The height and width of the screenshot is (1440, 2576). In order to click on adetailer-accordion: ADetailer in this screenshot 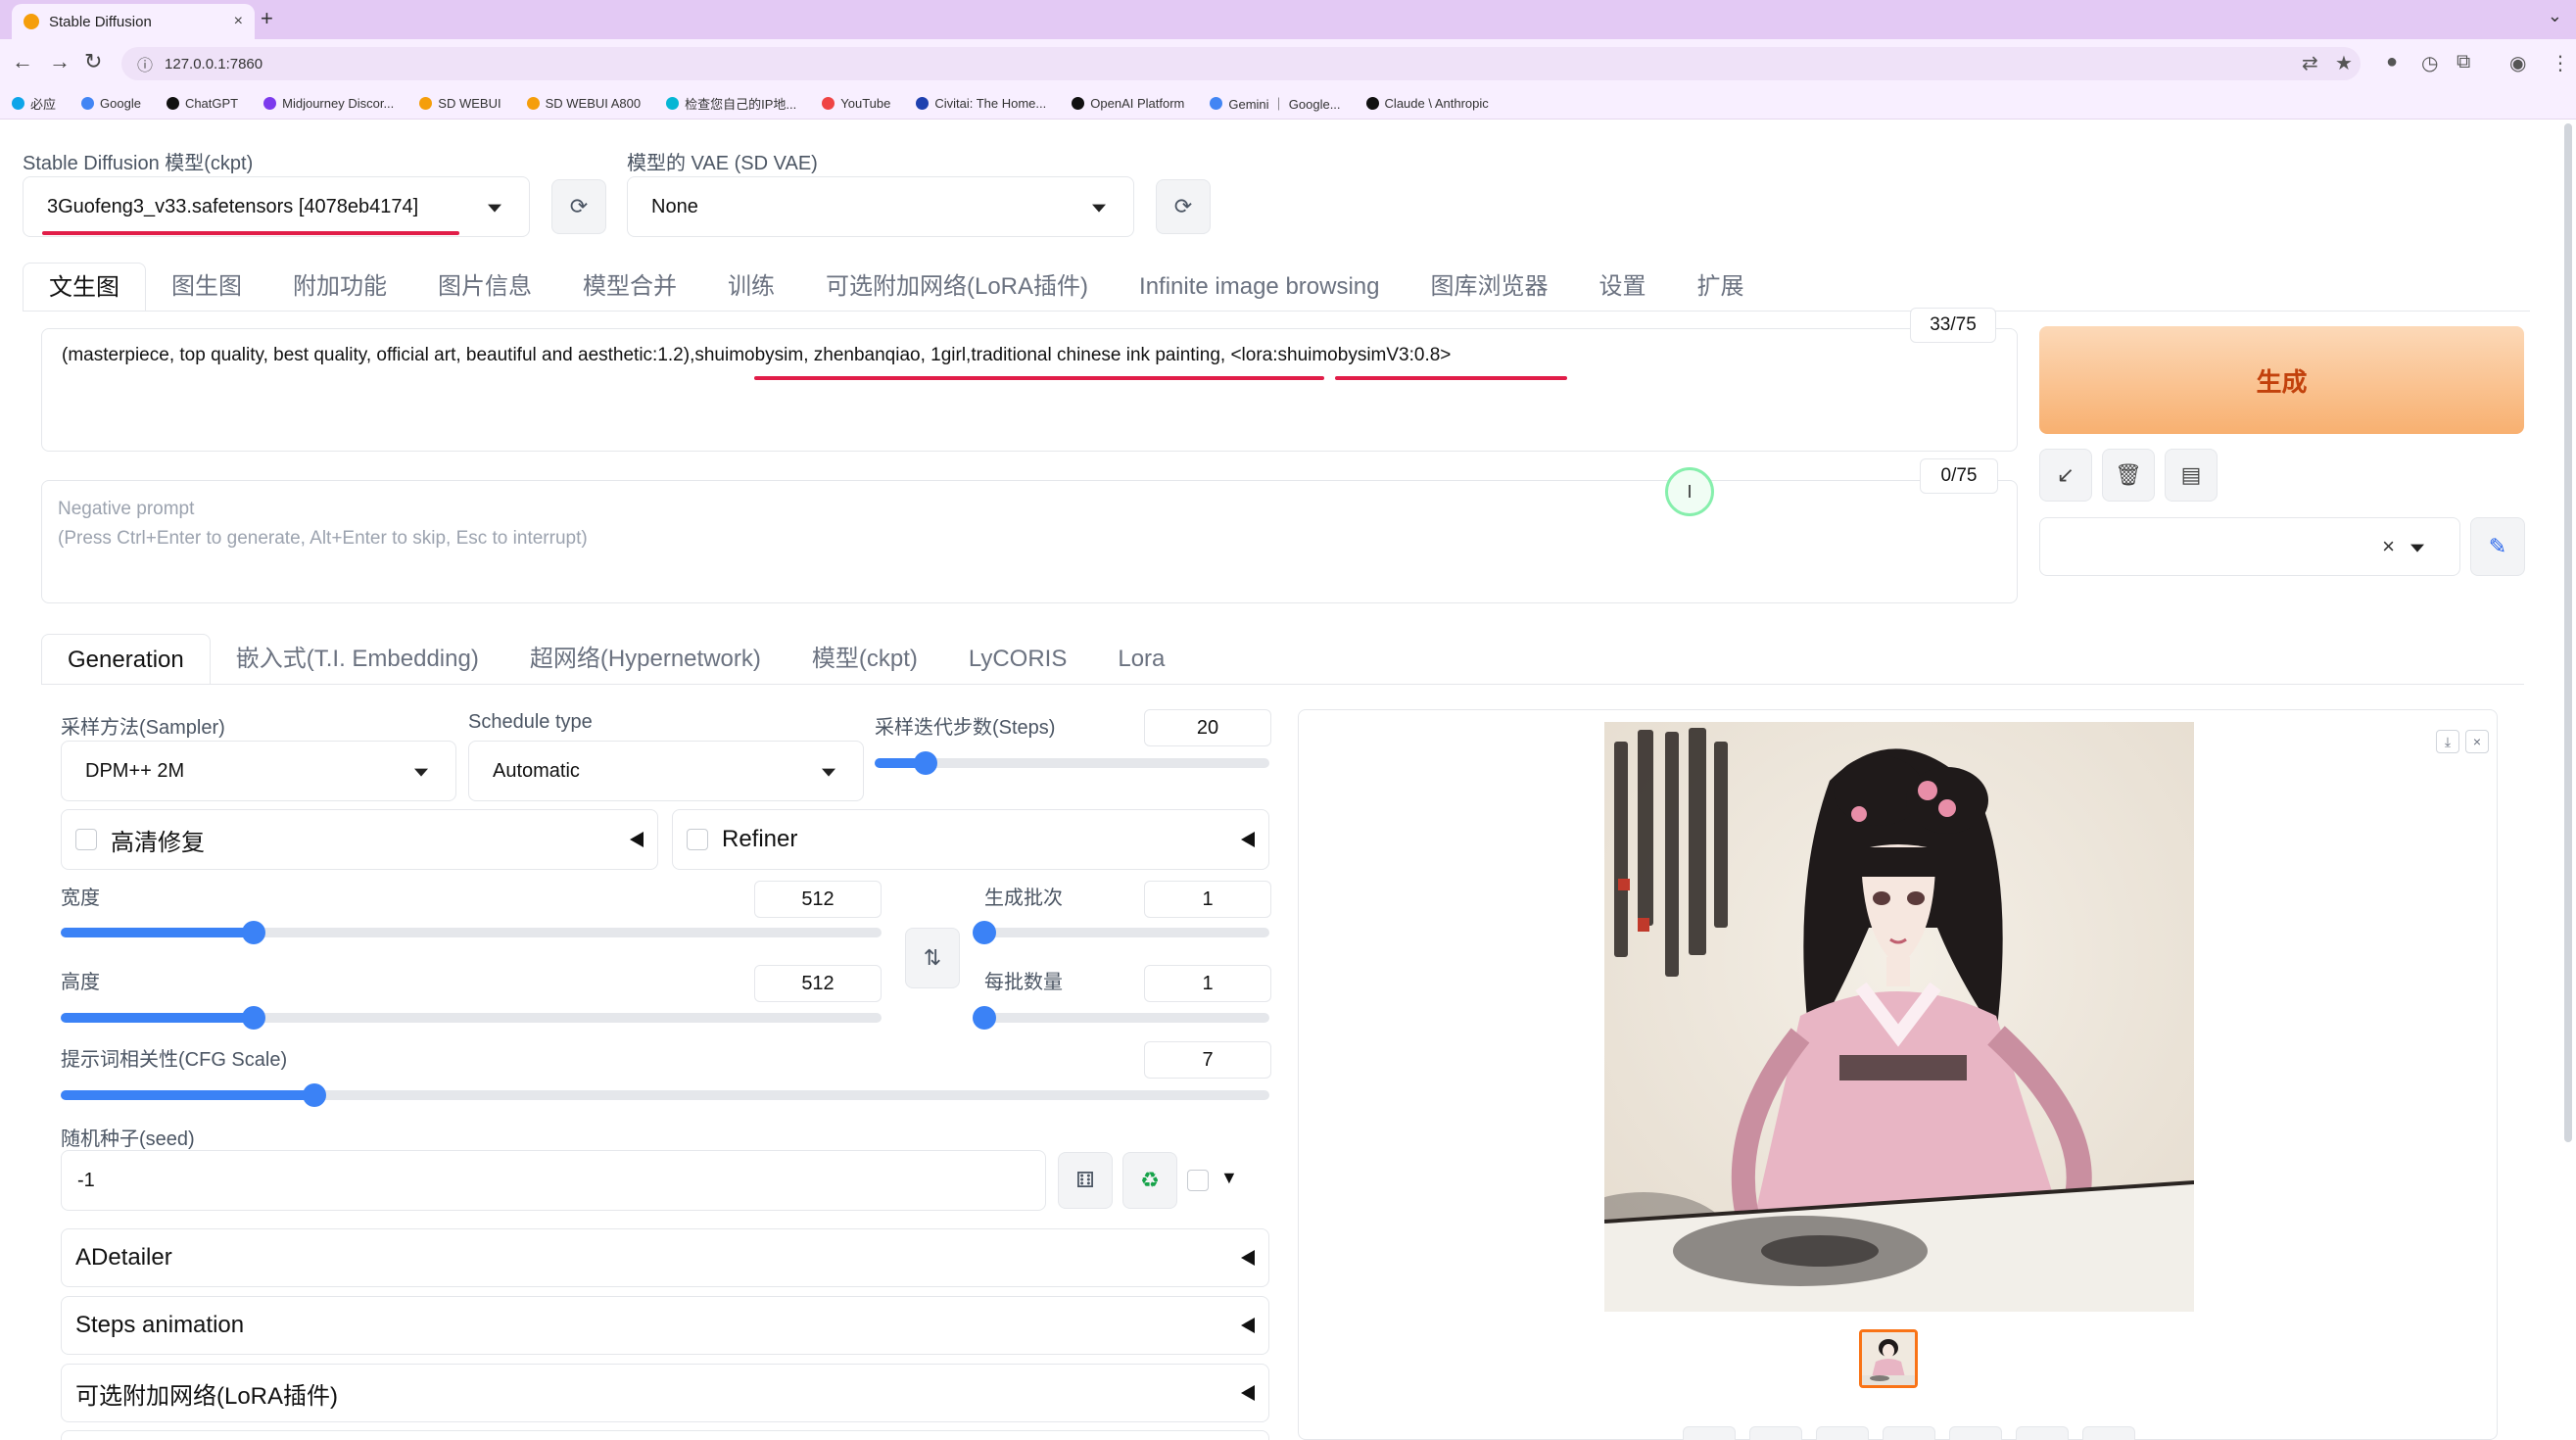, I will do `click(665, 1257)`.